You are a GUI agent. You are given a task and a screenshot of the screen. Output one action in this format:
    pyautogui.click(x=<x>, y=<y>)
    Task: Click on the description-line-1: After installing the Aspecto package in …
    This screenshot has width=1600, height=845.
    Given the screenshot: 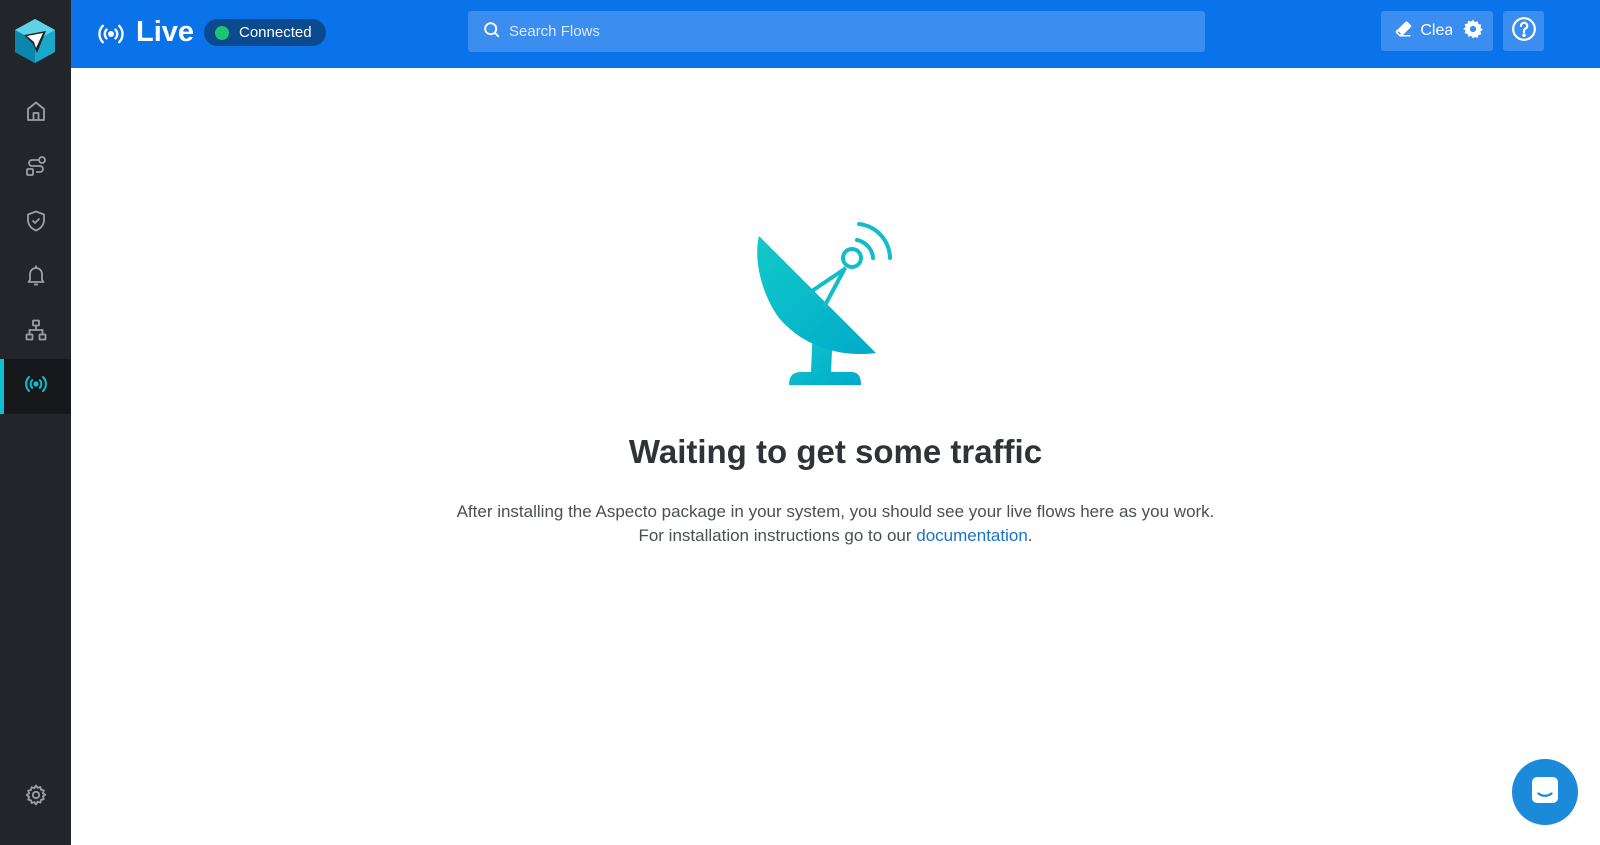 What is the action you would take?
    pyautogui.click(x=835, y=511)
    